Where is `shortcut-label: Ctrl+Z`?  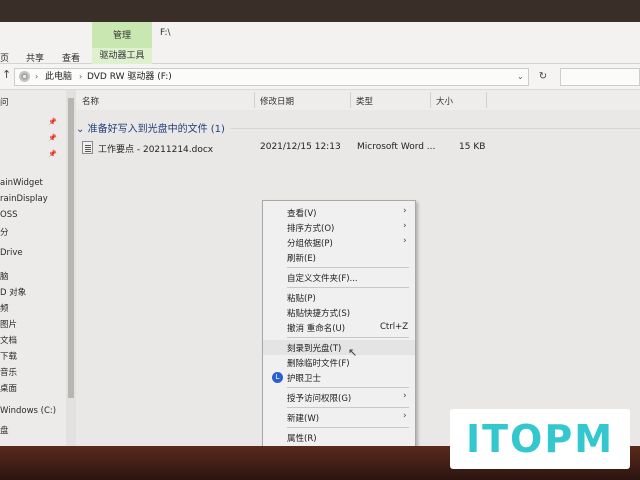
shortcut-label: Ctrl+Z is located at coordinates (394, 327).